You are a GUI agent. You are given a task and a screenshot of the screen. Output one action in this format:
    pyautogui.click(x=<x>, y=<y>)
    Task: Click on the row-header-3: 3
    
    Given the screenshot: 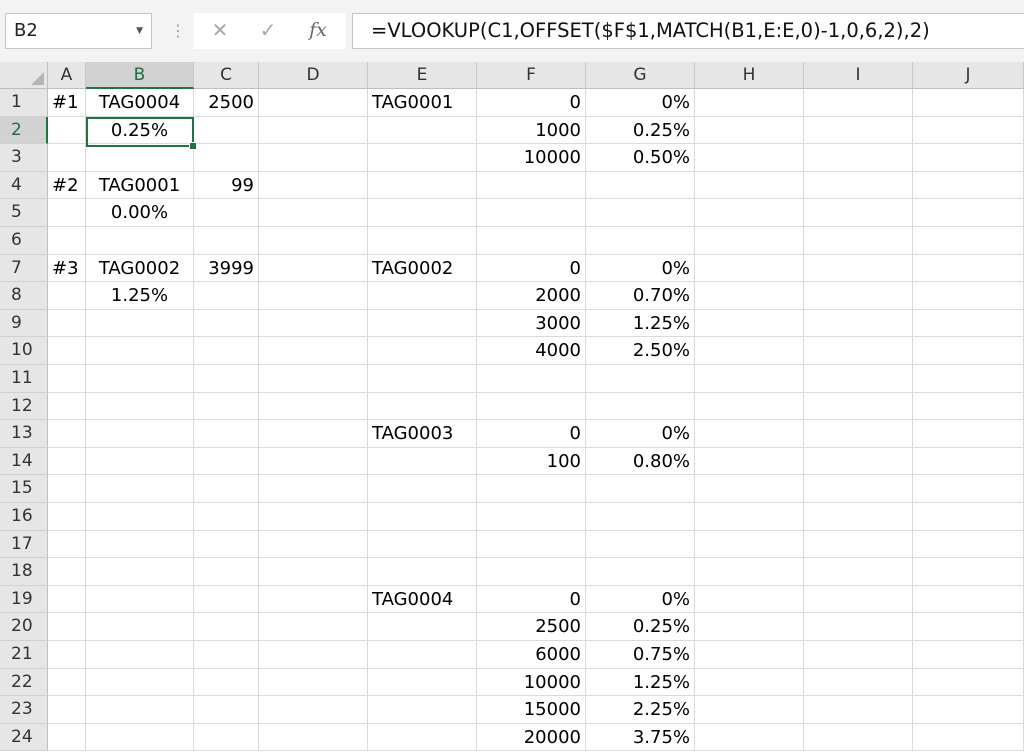 What is the action you would take?
    pyautogui.click(x=24, y=158)
    